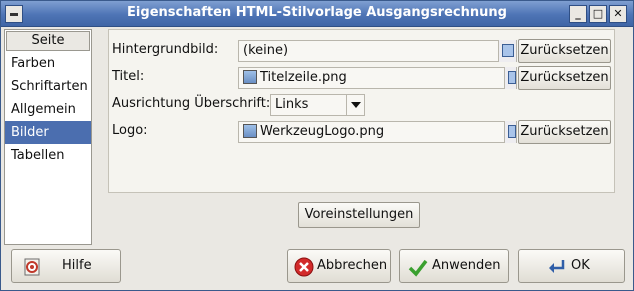 The height and width of the screenshot is (291, 634). I want to click on ok-button: OK, so click(571, 266).